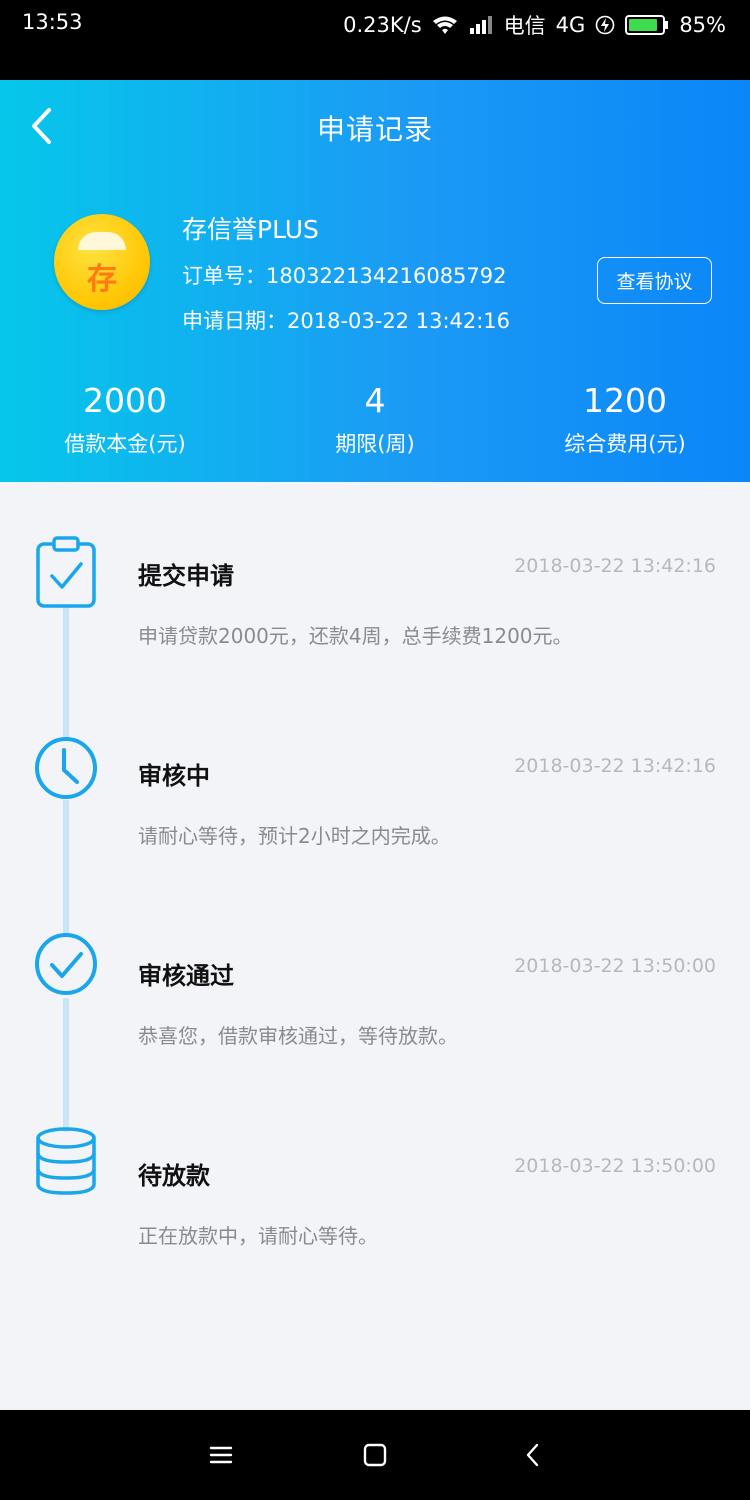  I want to click on home-square-icon, so click(375, 1455).